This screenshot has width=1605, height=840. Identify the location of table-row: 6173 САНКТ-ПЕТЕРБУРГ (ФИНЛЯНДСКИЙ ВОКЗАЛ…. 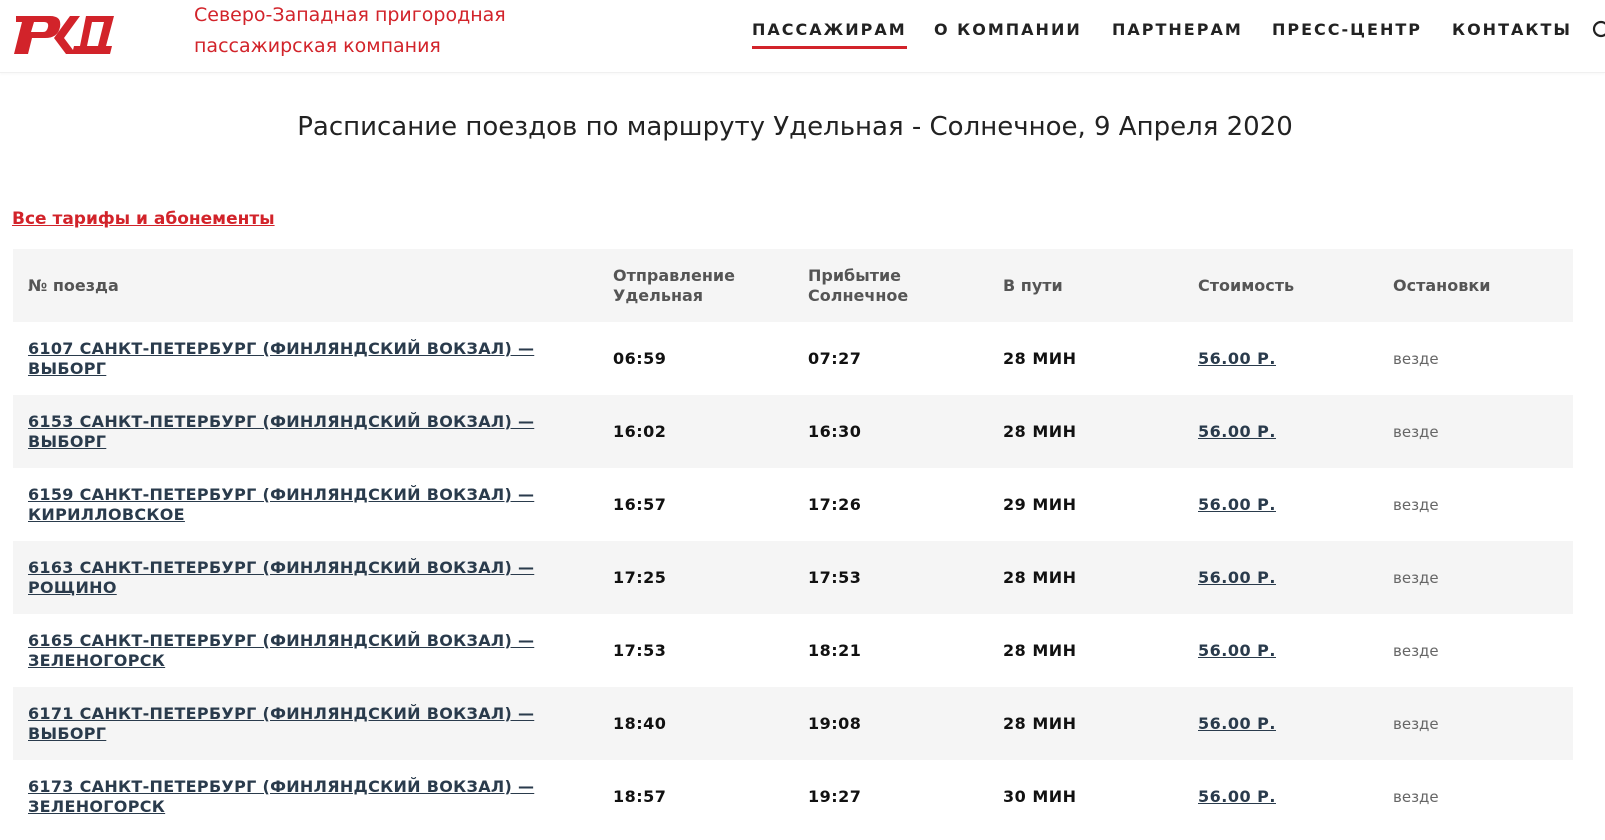
(793, 796).